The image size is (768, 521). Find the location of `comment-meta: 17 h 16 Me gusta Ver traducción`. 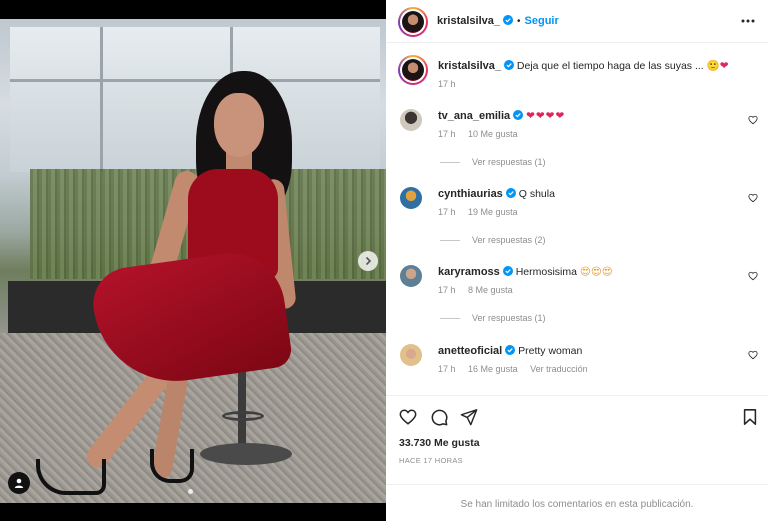

comment-meta: 17 h 16 Me gusta Ver traducción is located at coordinates (588, 369).